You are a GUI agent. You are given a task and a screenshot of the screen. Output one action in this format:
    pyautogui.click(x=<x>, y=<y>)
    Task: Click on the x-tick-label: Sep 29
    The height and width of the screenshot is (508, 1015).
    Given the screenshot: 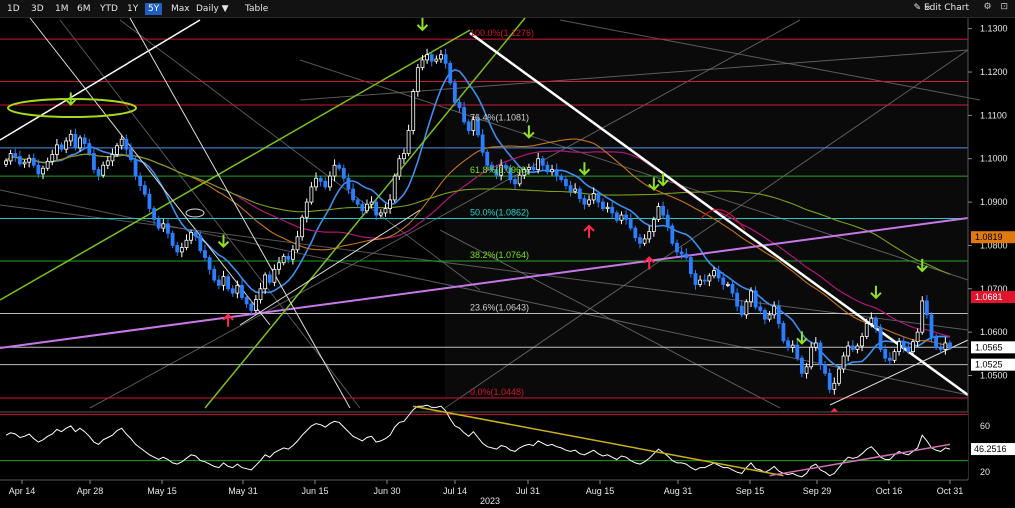 What is the action you would take?
    pyautogui.click(x=817, y=491)
    